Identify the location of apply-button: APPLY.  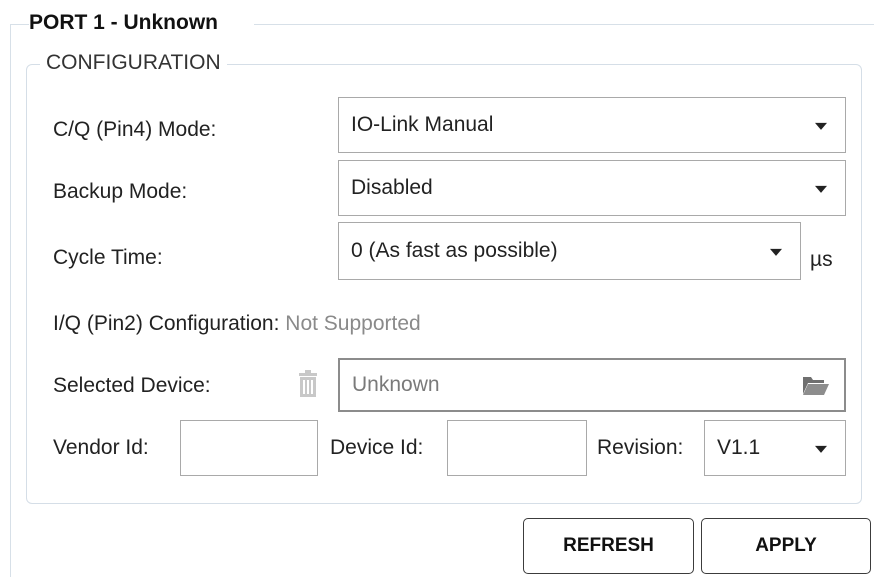
(786, 546).